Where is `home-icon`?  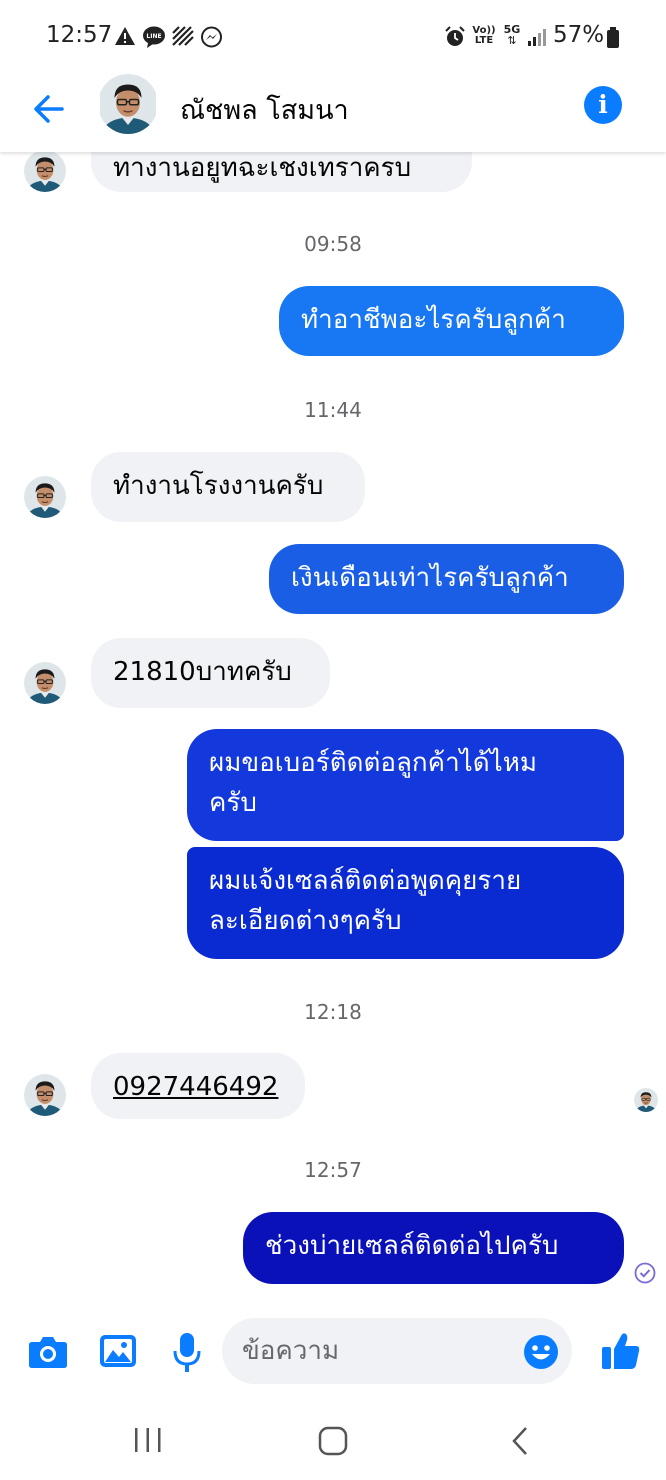 home-icon is located at coordinates (333, 1441).